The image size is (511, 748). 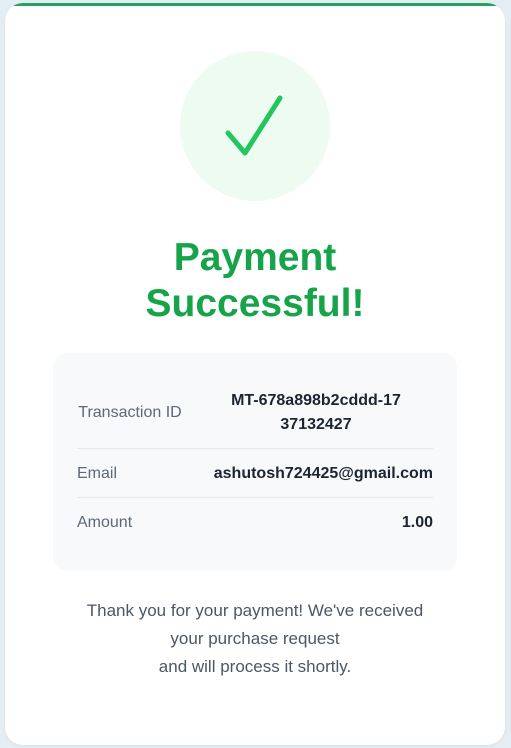 What do you see at coordinates (255, 666) in the screenshot?
I see `message-line-3: and will process it shortly.` at bounding box center [255, 666].